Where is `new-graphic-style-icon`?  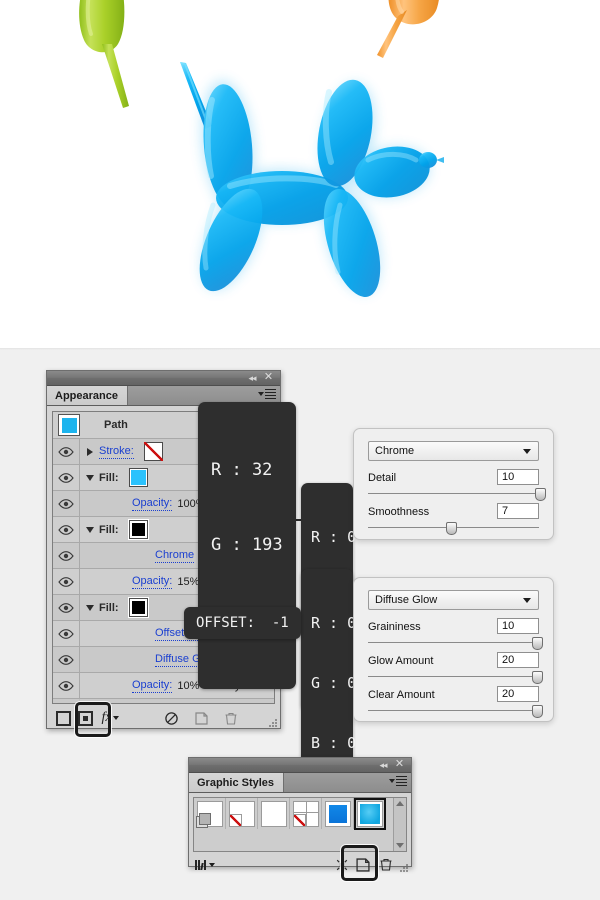 new-graphic-style-icon is located at coordinates (363, 865).